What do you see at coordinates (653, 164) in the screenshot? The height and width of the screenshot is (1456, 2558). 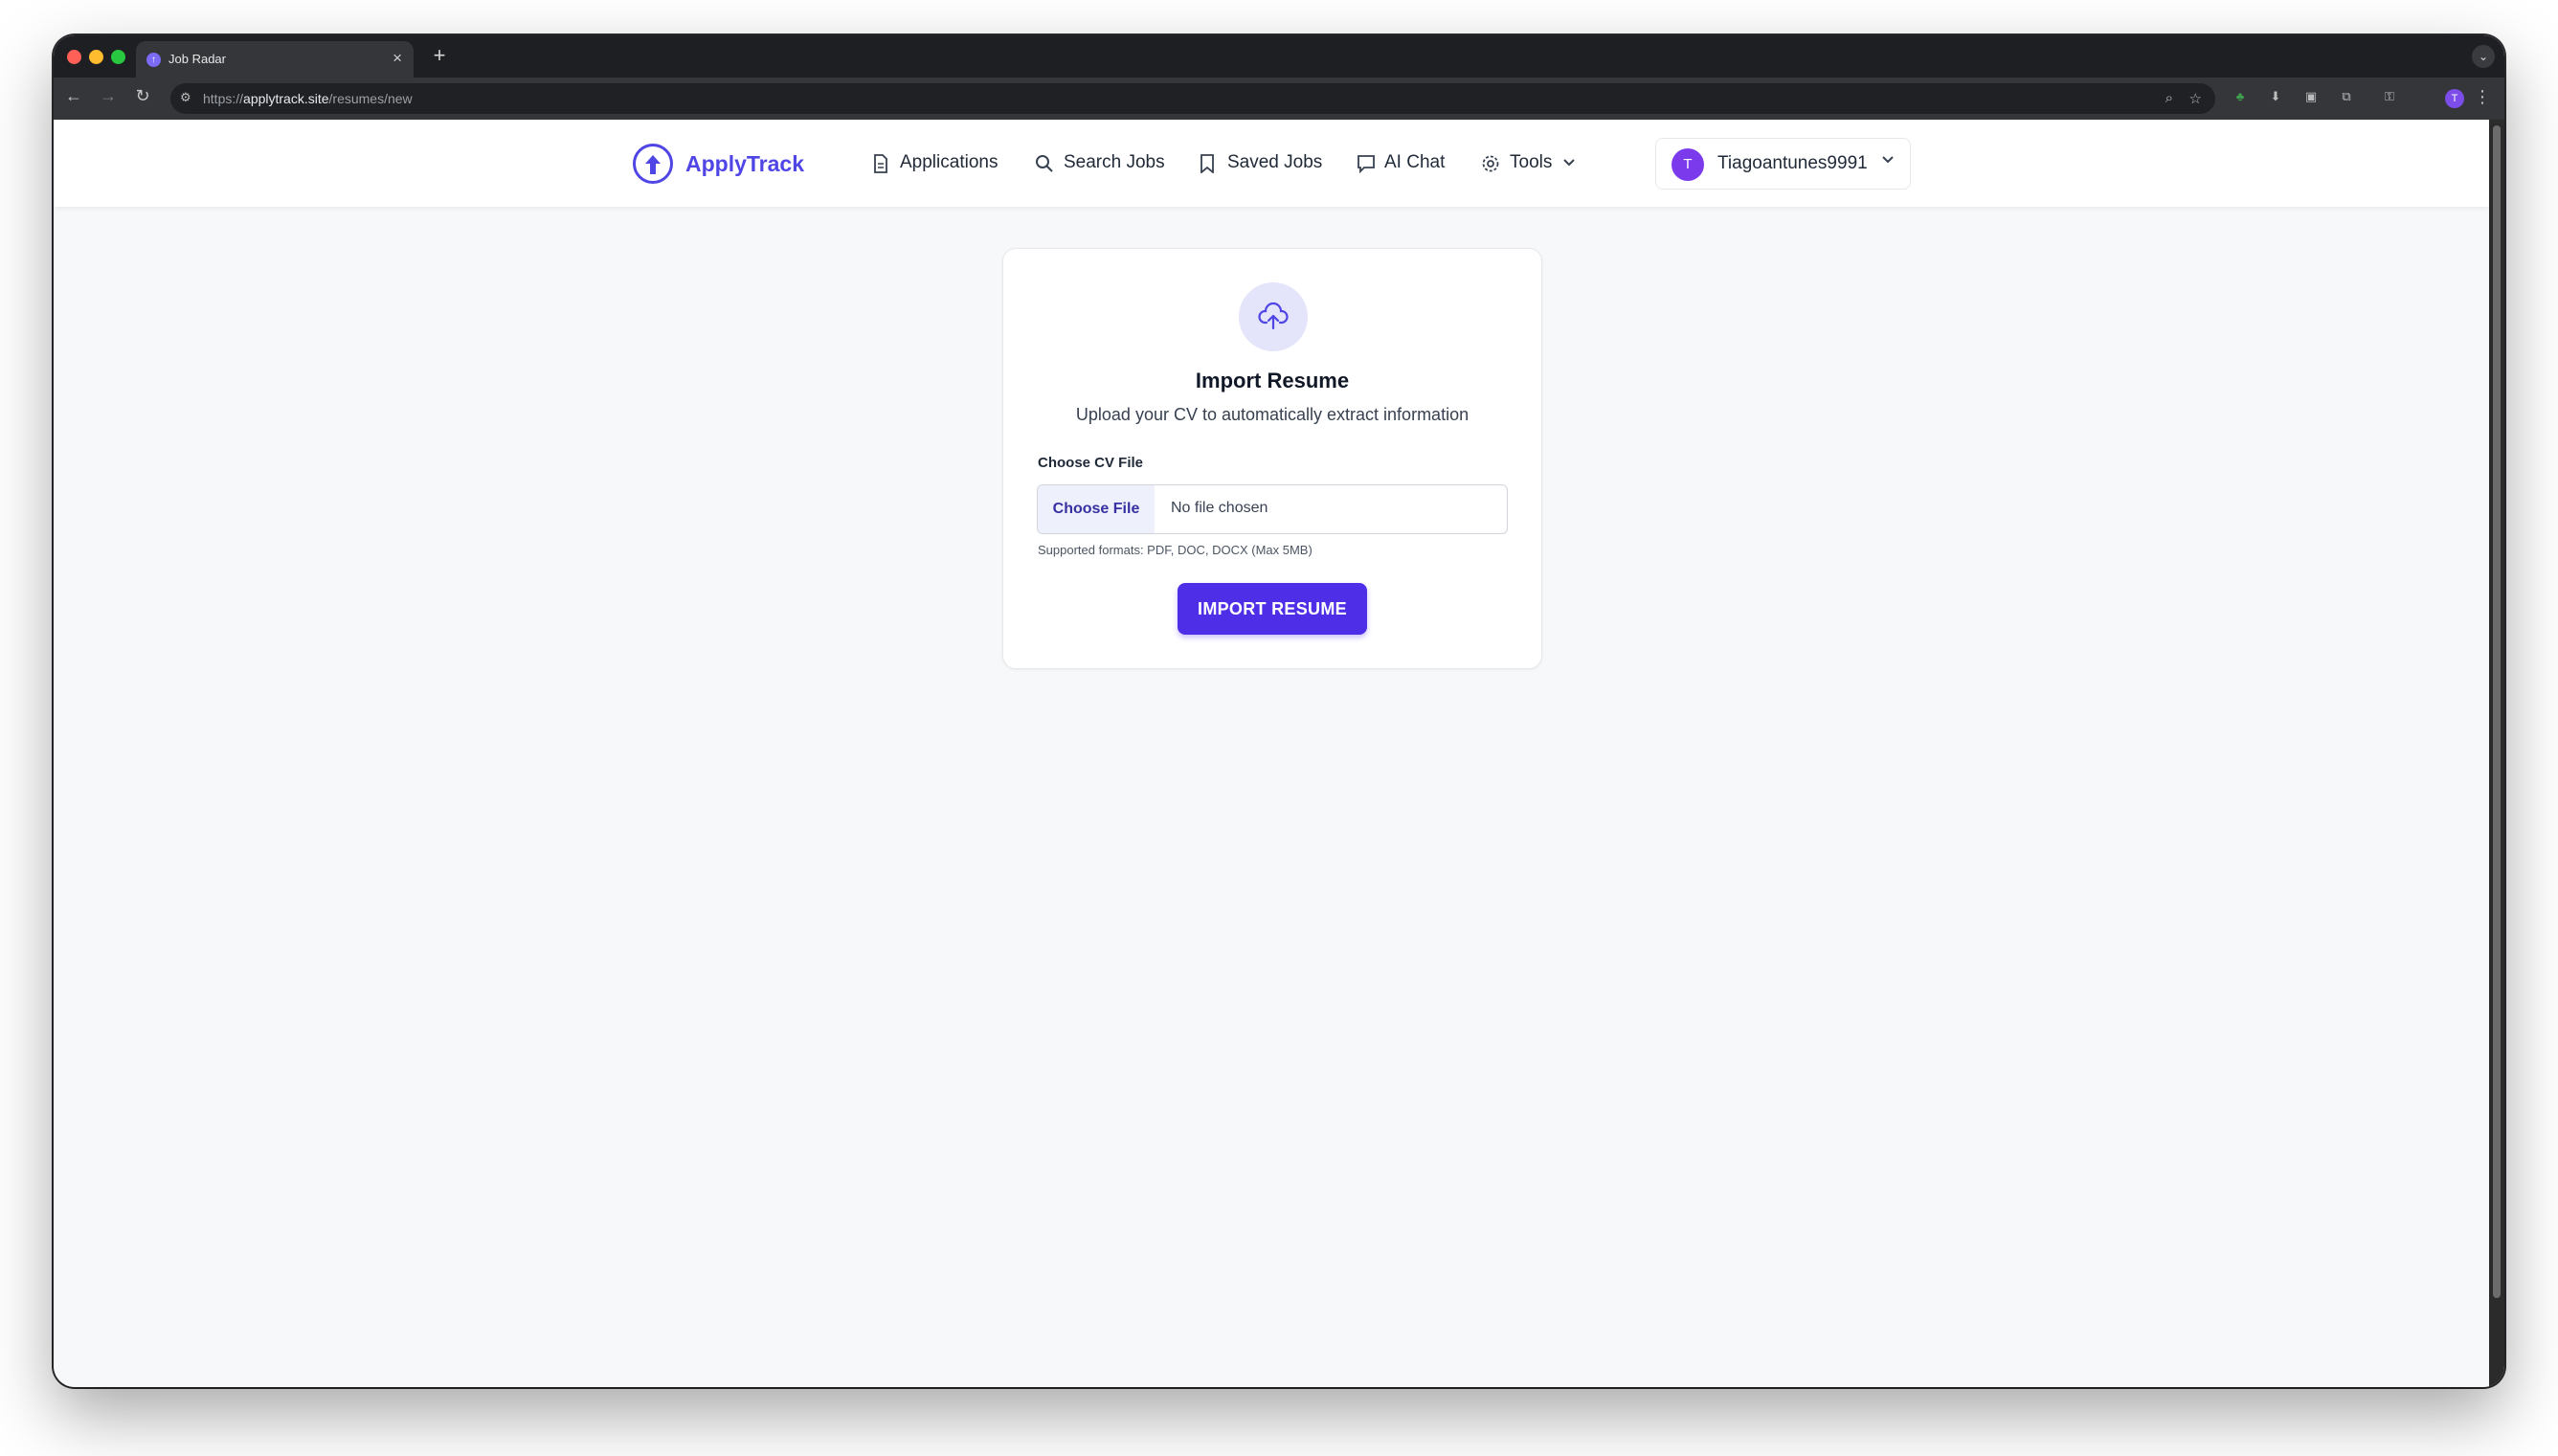 I see `logo-arrow-icon` at bounding box center [653, 164].